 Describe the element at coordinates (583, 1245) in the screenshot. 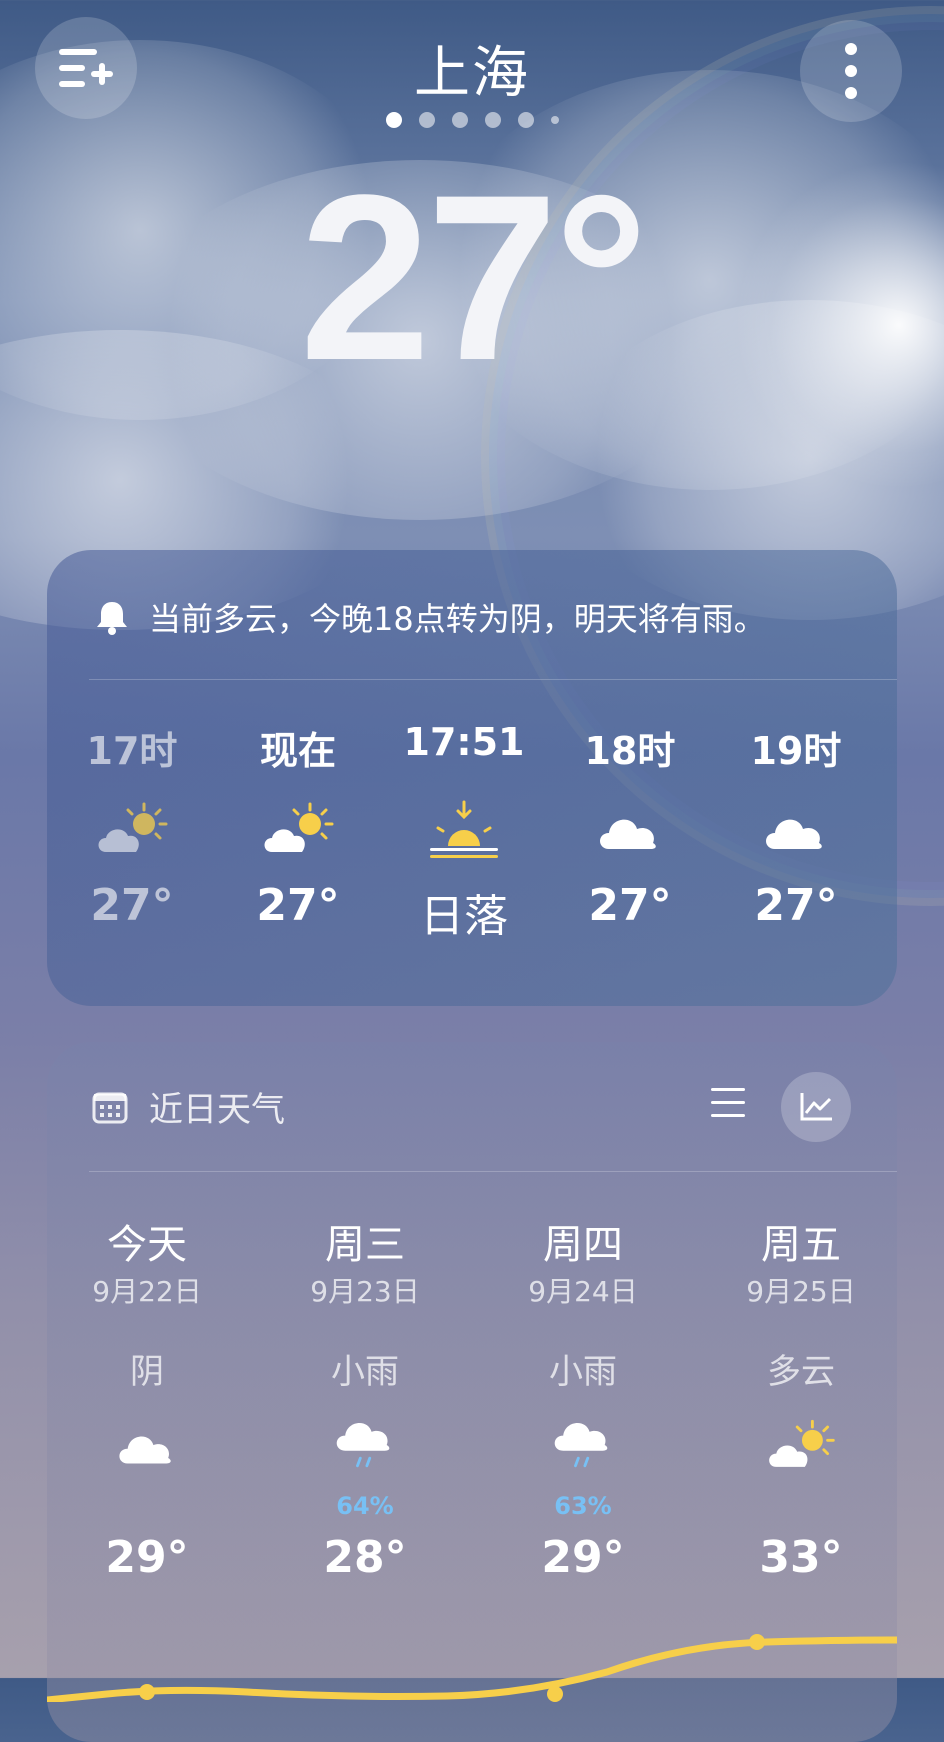

I see `day-name: 周四` at that location.